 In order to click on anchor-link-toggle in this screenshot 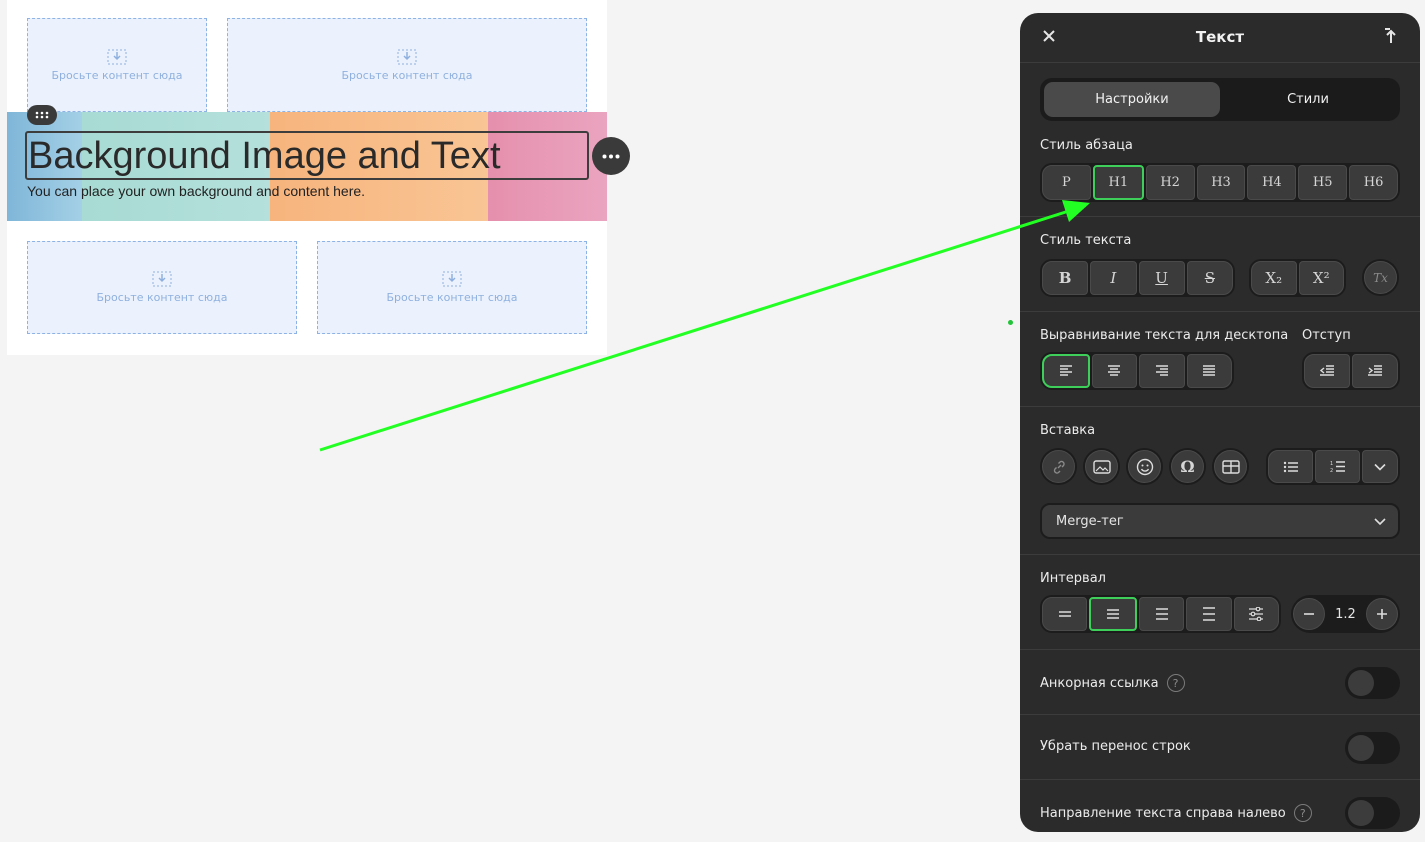, I will do `click(1372, 683)`.